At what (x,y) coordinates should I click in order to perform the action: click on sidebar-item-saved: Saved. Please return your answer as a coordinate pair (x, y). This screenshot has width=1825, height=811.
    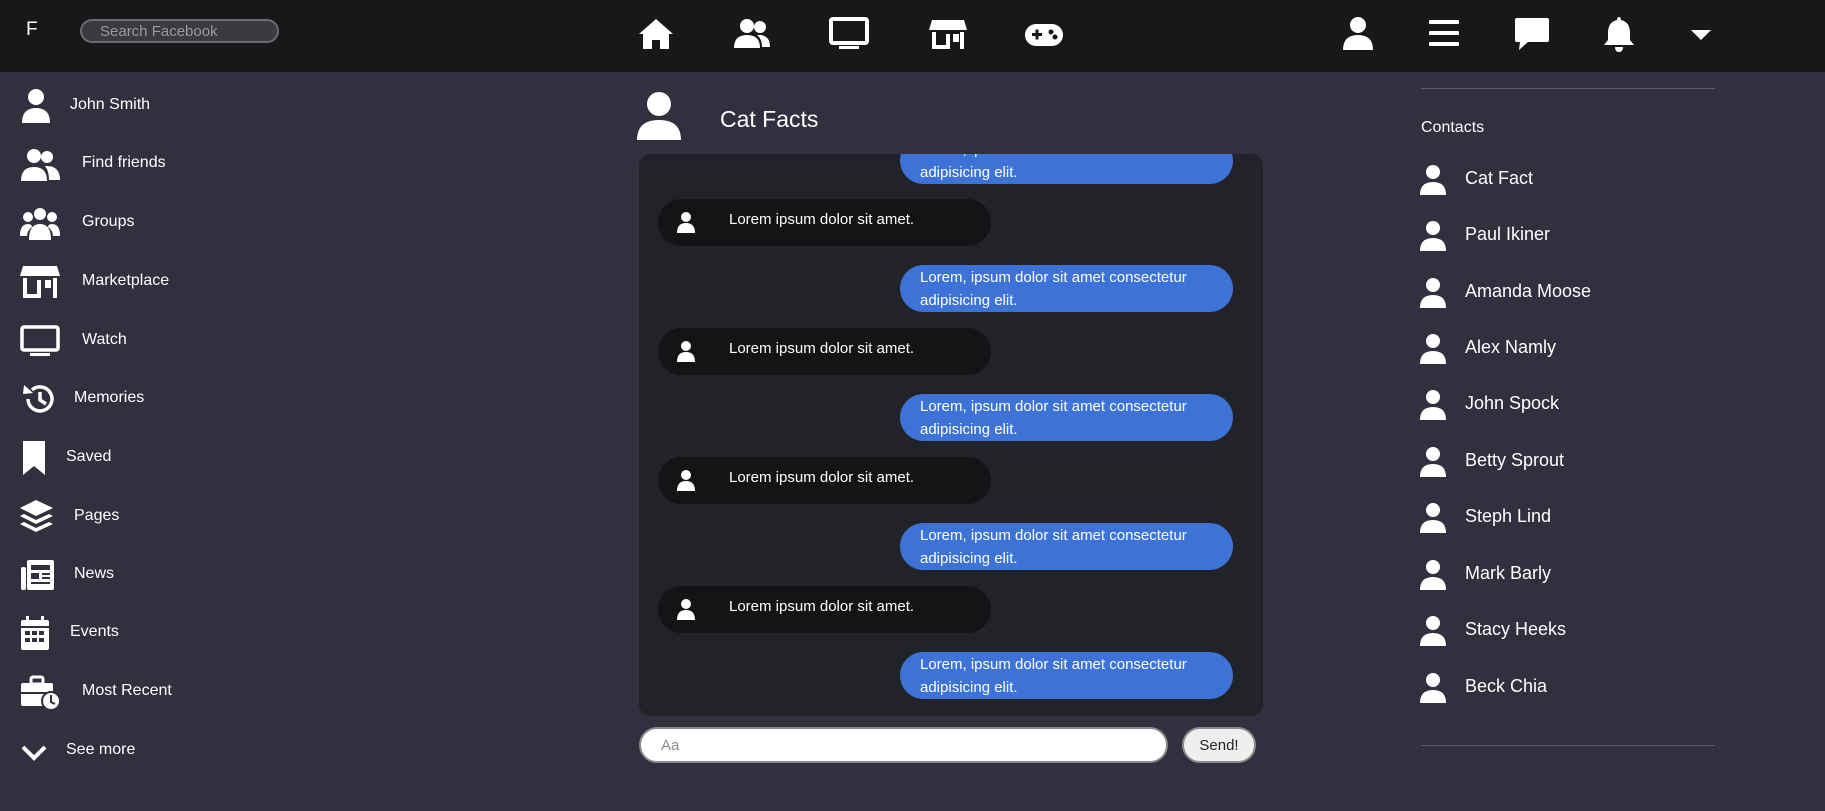
    Looking at the image, I should click on (160, 458).